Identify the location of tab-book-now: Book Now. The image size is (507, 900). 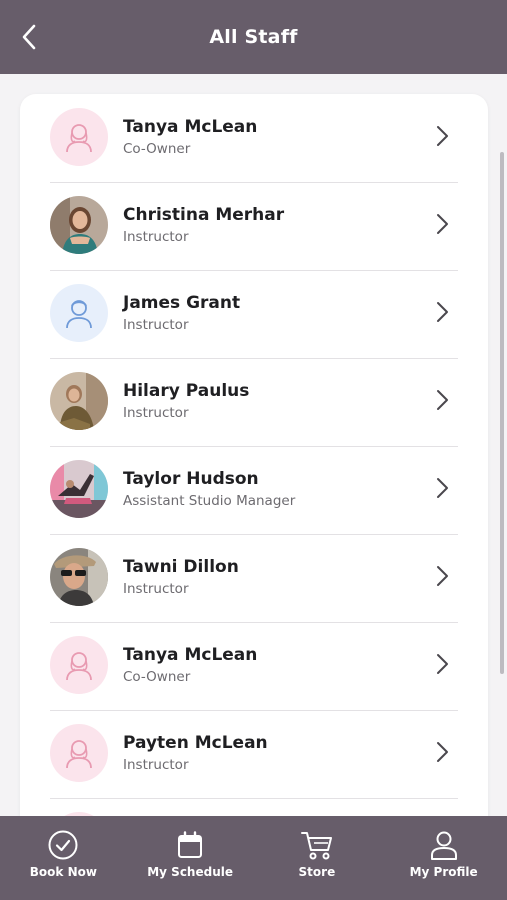
(63, 858).